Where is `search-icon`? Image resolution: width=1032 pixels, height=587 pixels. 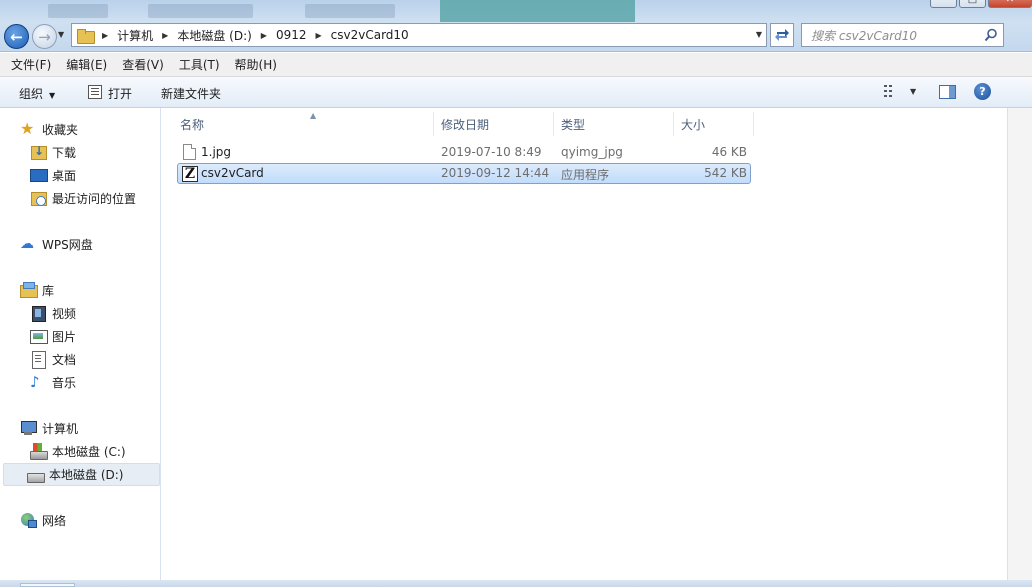
search-icon is located at coordinates (991, 35).